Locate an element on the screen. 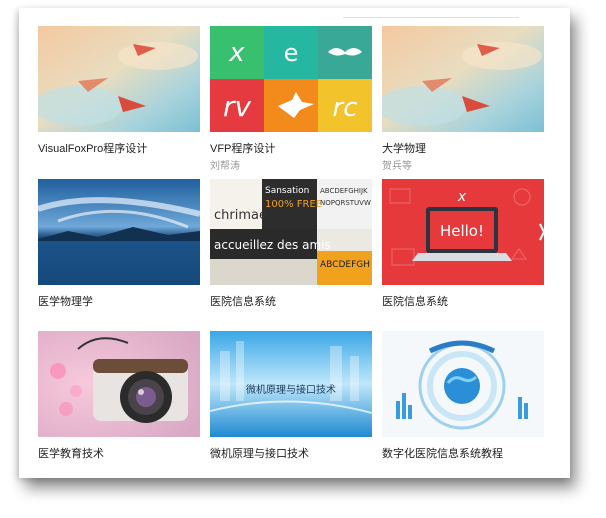  course-thumbnail-globe is located at coordinates (463, 384).